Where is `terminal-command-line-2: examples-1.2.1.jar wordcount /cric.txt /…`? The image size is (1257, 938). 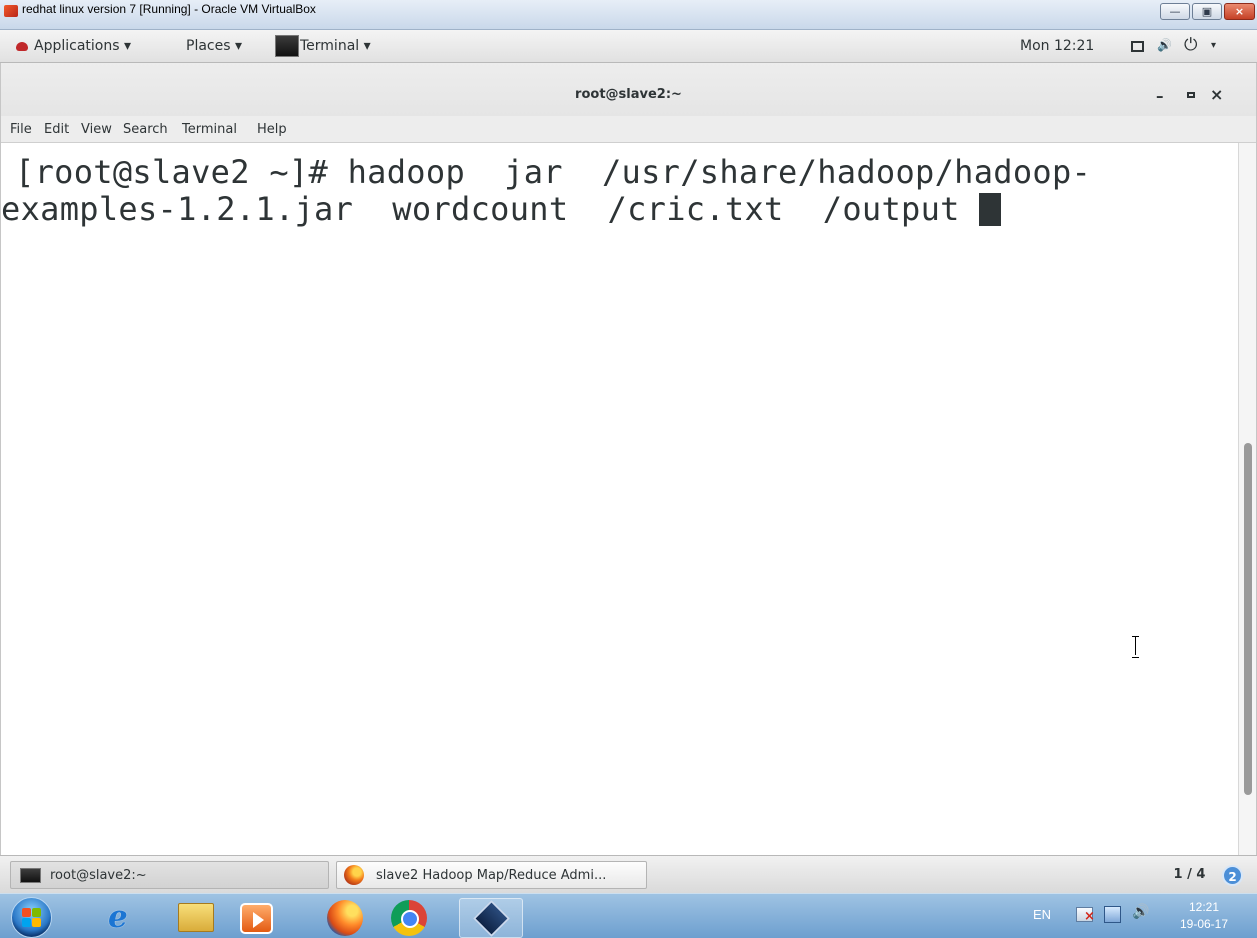 terminal-command-line-2: examples-1.2.1.jar wordcount /cric.txt /… is located at coordinates (501, 209).